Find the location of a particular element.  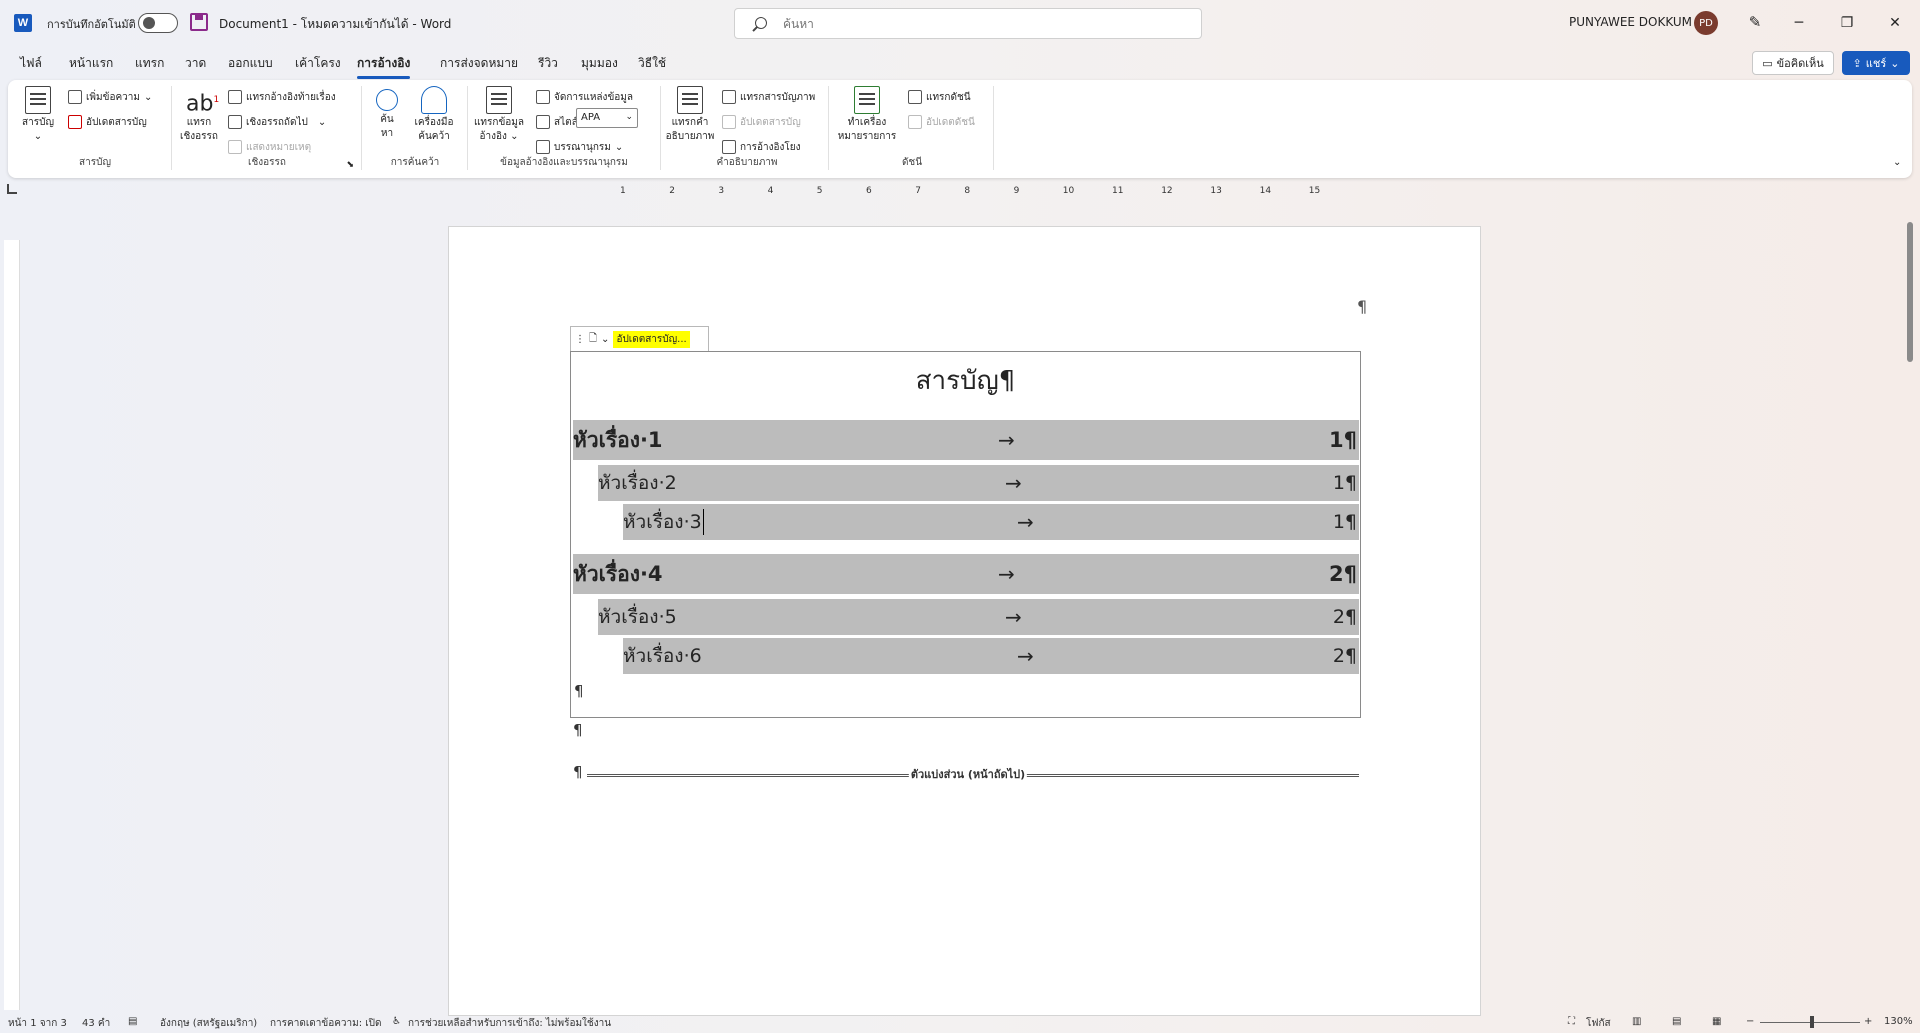

restore-button: ❐ is located at coordinates (1847, 23).